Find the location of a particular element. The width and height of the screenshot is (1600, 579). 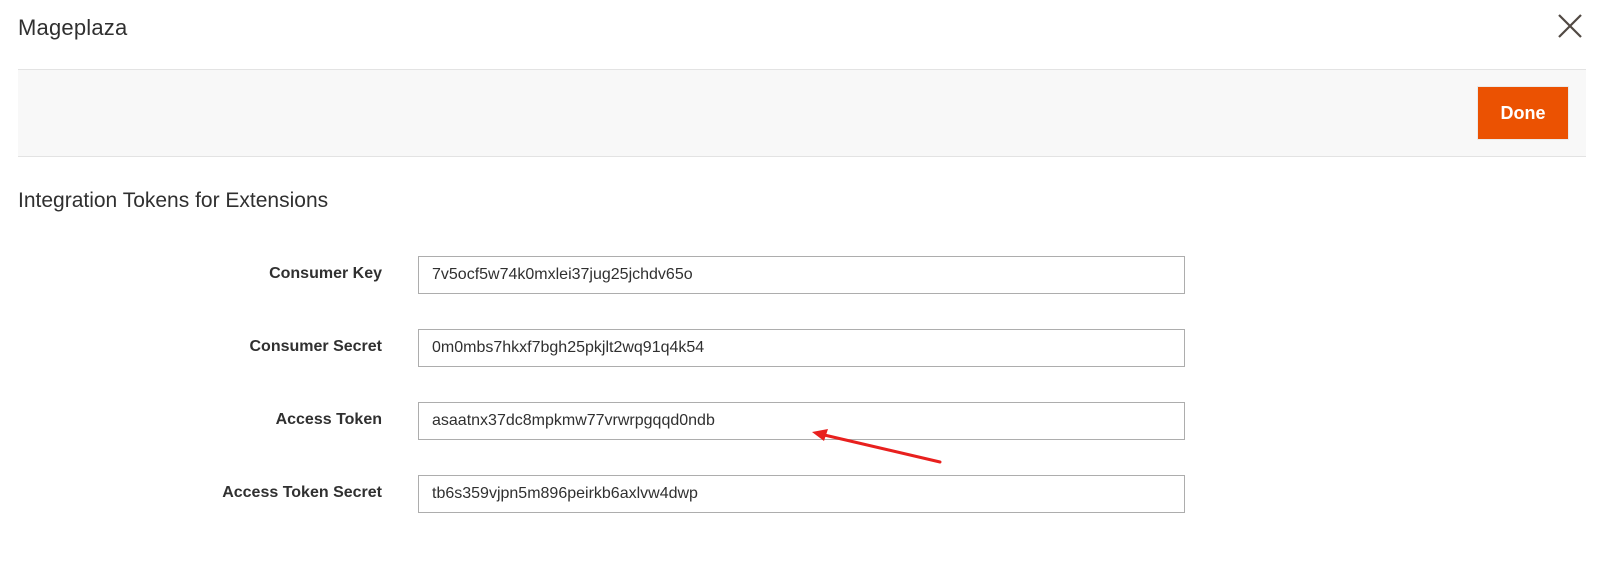

access-token-label: Access Token is located at coordinates (328, 419).